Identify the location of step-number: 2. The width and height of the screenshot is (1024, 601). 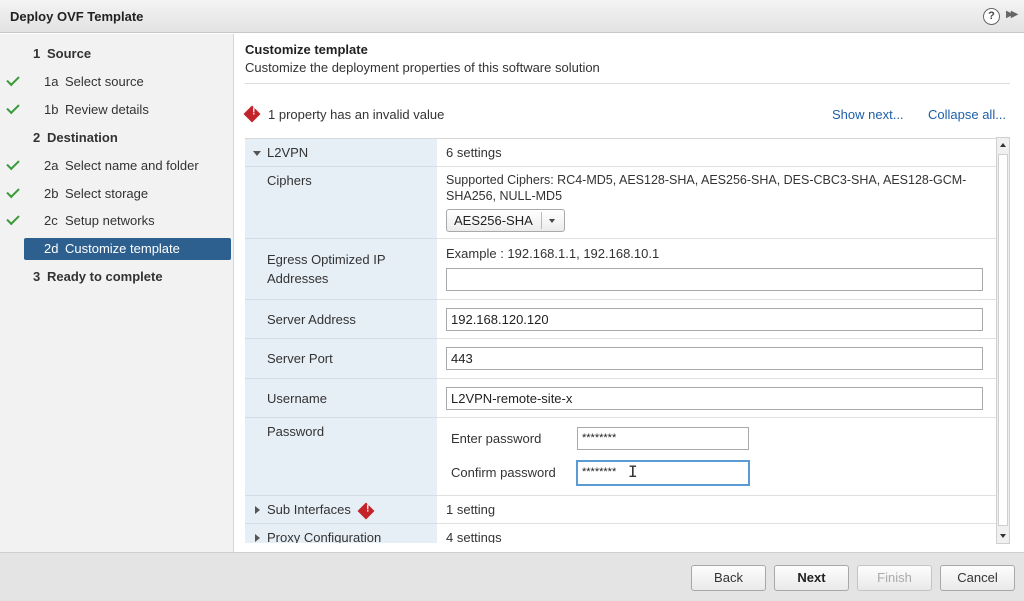
(37, 137).